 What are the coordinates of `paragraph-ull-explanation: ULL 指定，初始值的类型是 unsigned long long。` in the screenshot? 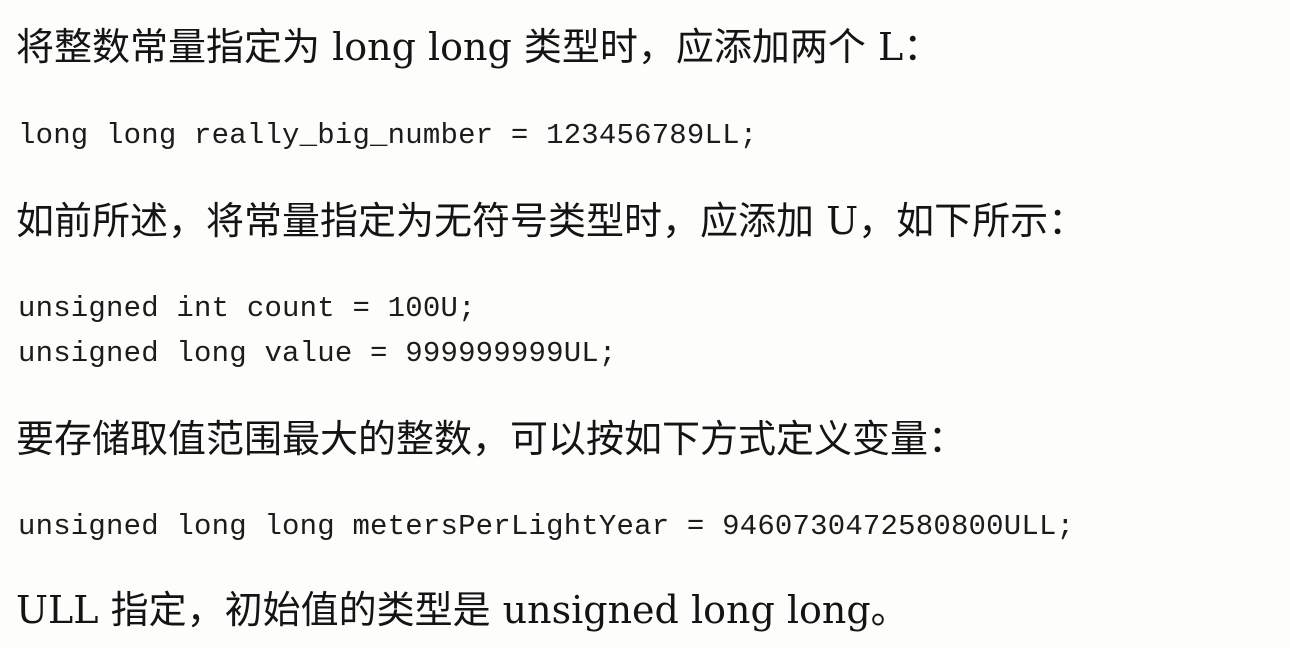 It's located at (462, 610).